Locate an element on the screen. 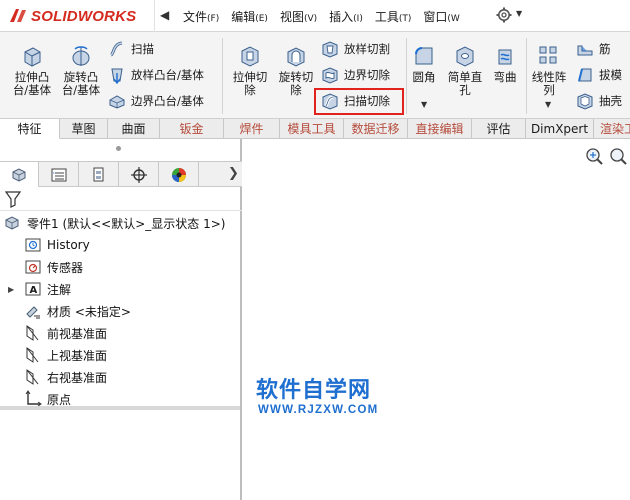  loft-boss-button: 放样凸台/基体 is located at coordinates (156, 75).